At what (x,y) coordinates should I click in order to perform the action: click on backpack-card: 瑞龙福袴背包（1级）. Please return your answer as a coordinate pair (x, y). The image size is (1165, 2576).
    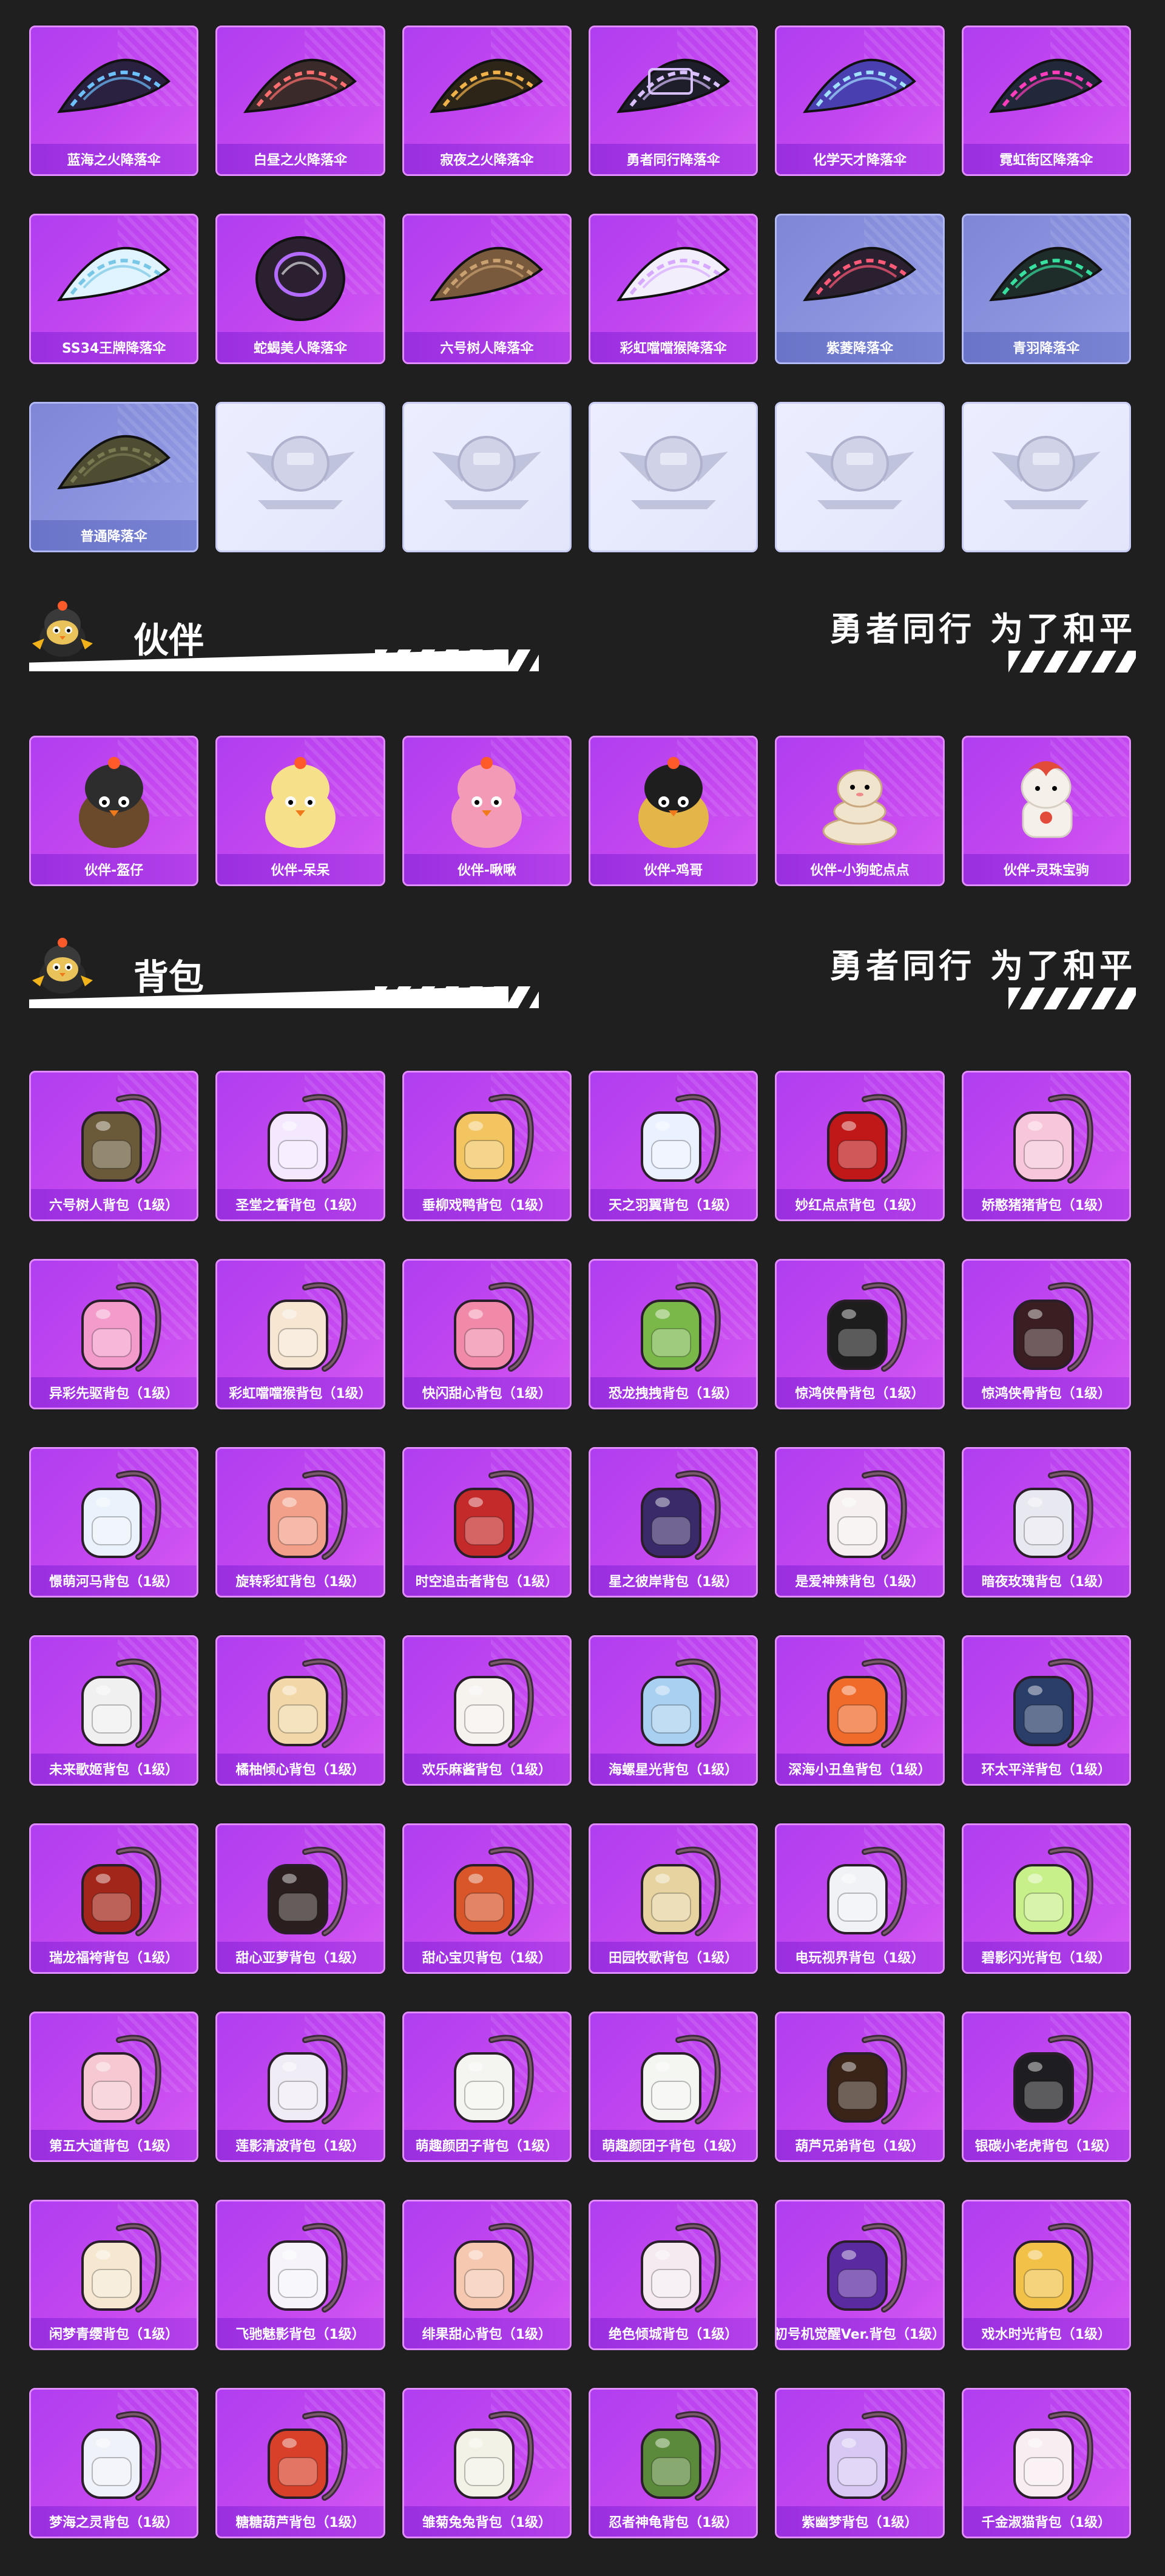
    Looking at the image, I should click on (114, 1898).